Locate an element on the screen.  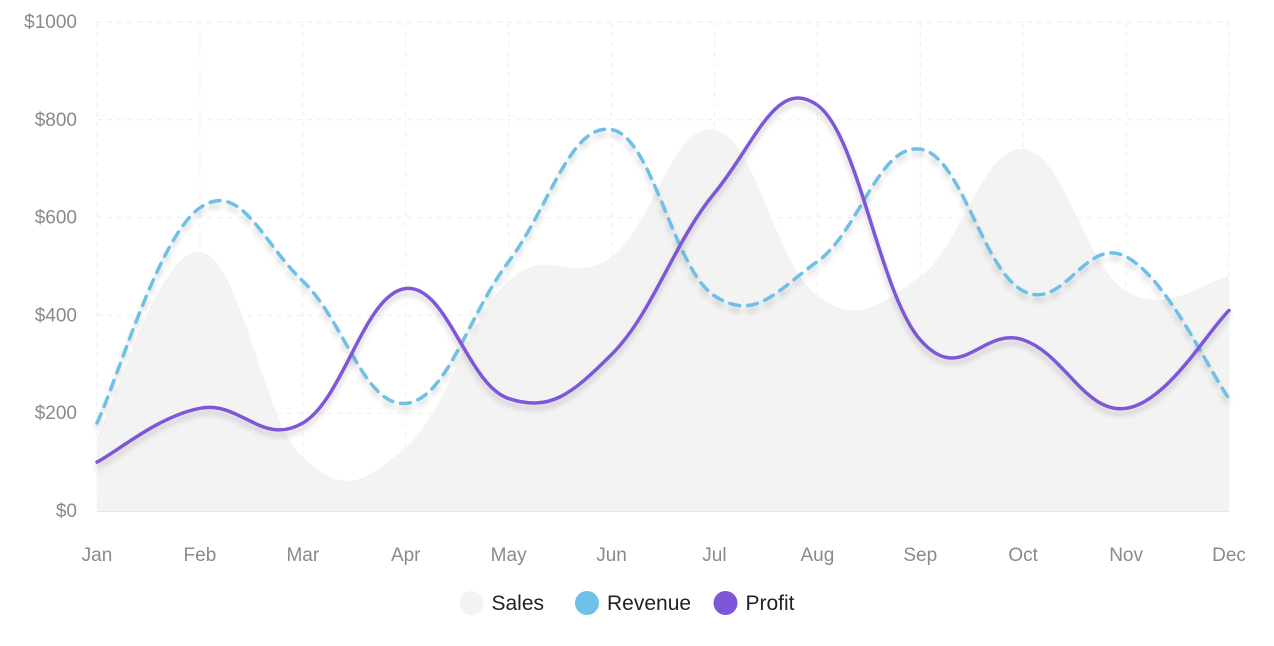
y-tick-label: $400 is located at coordinates (56, 315).